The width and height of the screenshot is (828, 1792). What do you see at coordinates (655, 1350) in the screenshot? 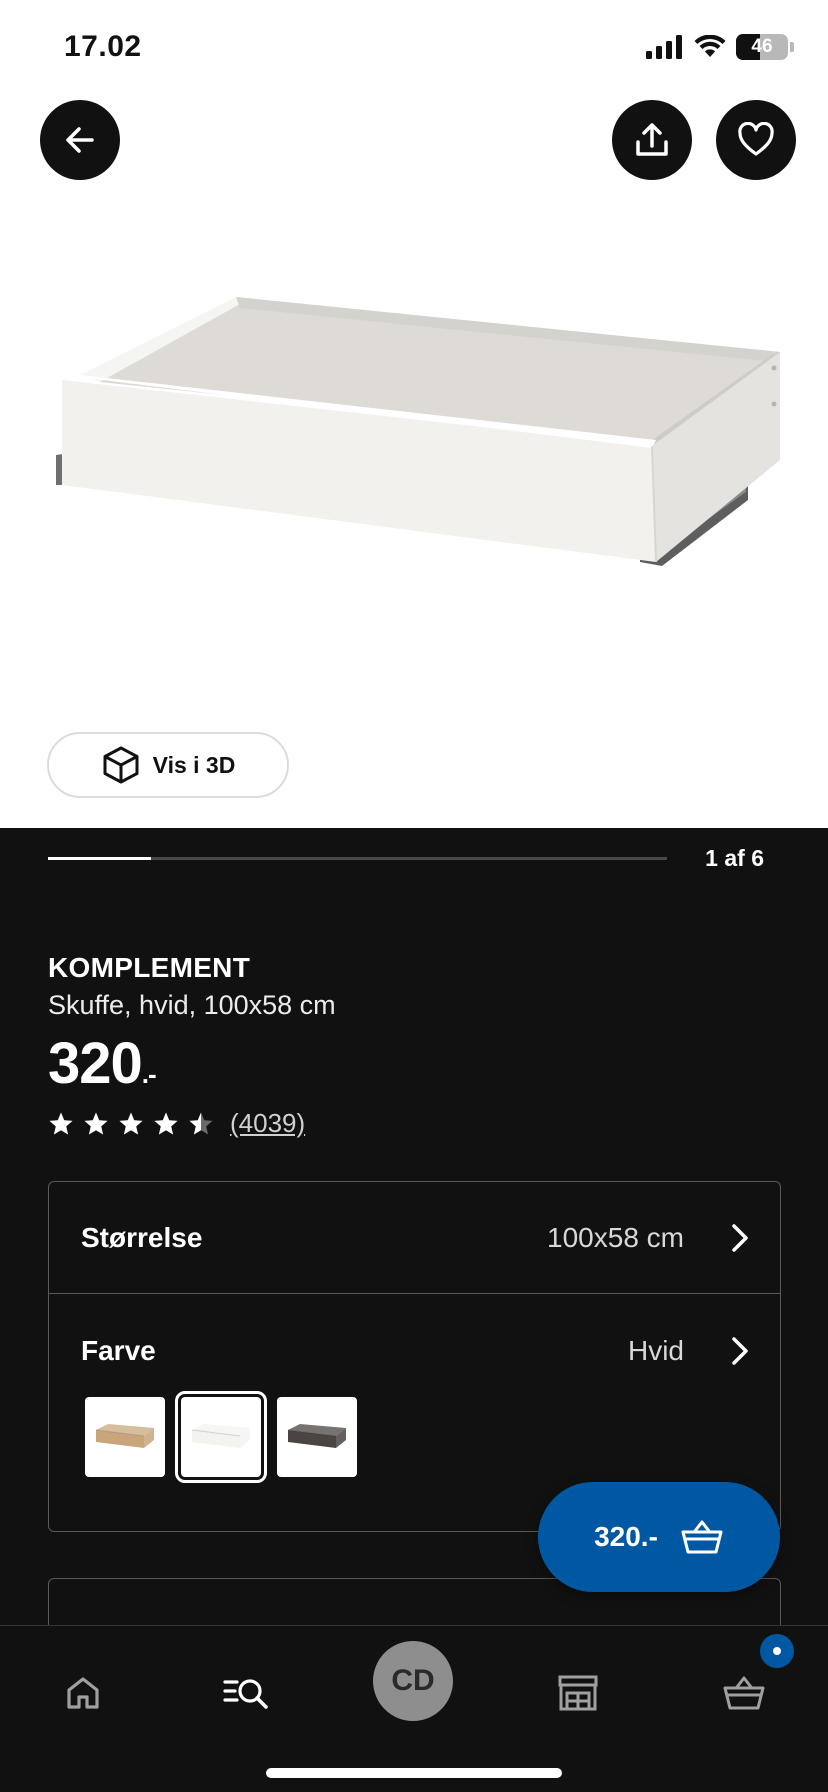
I see `color-value: Hvid` at bounding box center [655, 1350].